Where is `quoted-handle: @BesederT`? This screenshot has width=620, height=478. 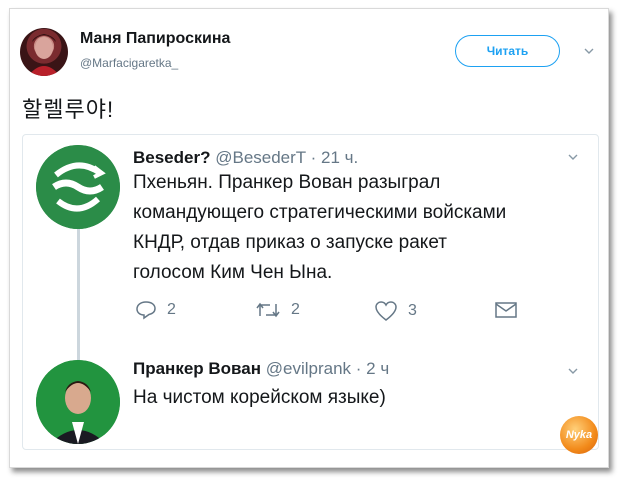 quoted-handle: @BesederT is located at coordinates (260, 157).